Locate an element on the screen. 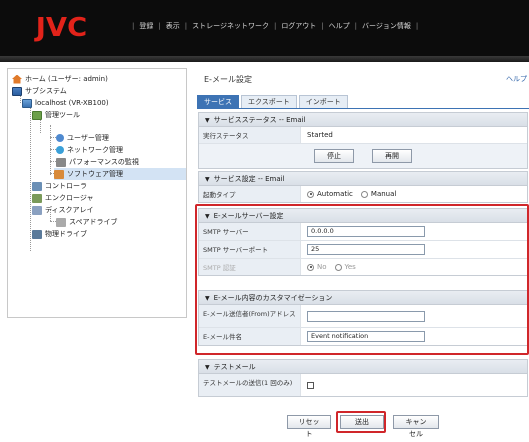 The height and width of the screenshot is (442, 529). tab-import: インポート is located at coordinates (323, 101).